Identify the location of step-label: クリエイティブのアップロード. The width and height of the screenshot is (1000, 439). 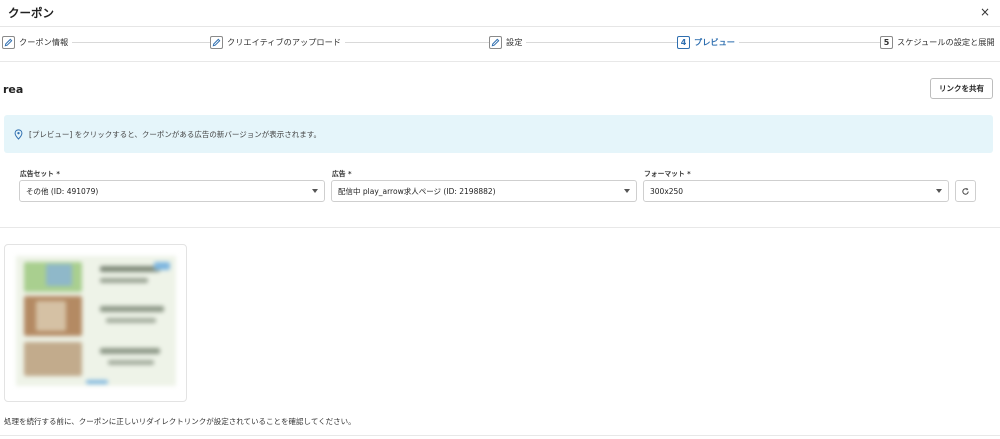
(284, 42).